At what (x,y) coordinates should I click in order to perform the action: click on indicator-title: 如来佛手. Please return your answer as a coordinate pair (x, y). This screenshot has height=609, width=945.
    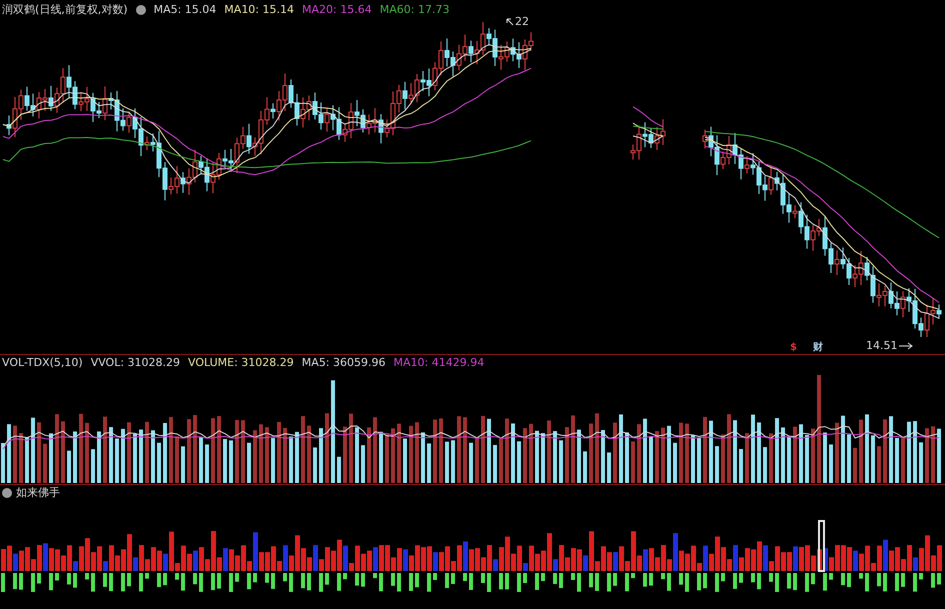
    Looking at the image, I should click on (38, 492).